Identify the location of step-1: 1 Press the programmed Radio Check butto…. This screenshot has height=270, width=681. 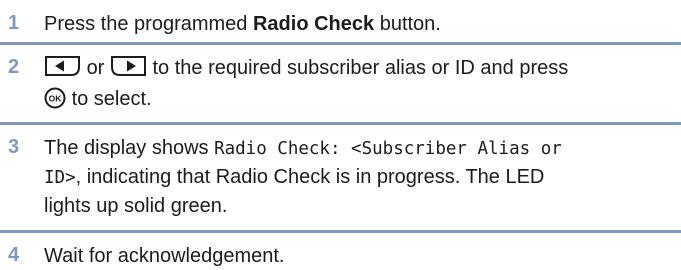
(340, 22).